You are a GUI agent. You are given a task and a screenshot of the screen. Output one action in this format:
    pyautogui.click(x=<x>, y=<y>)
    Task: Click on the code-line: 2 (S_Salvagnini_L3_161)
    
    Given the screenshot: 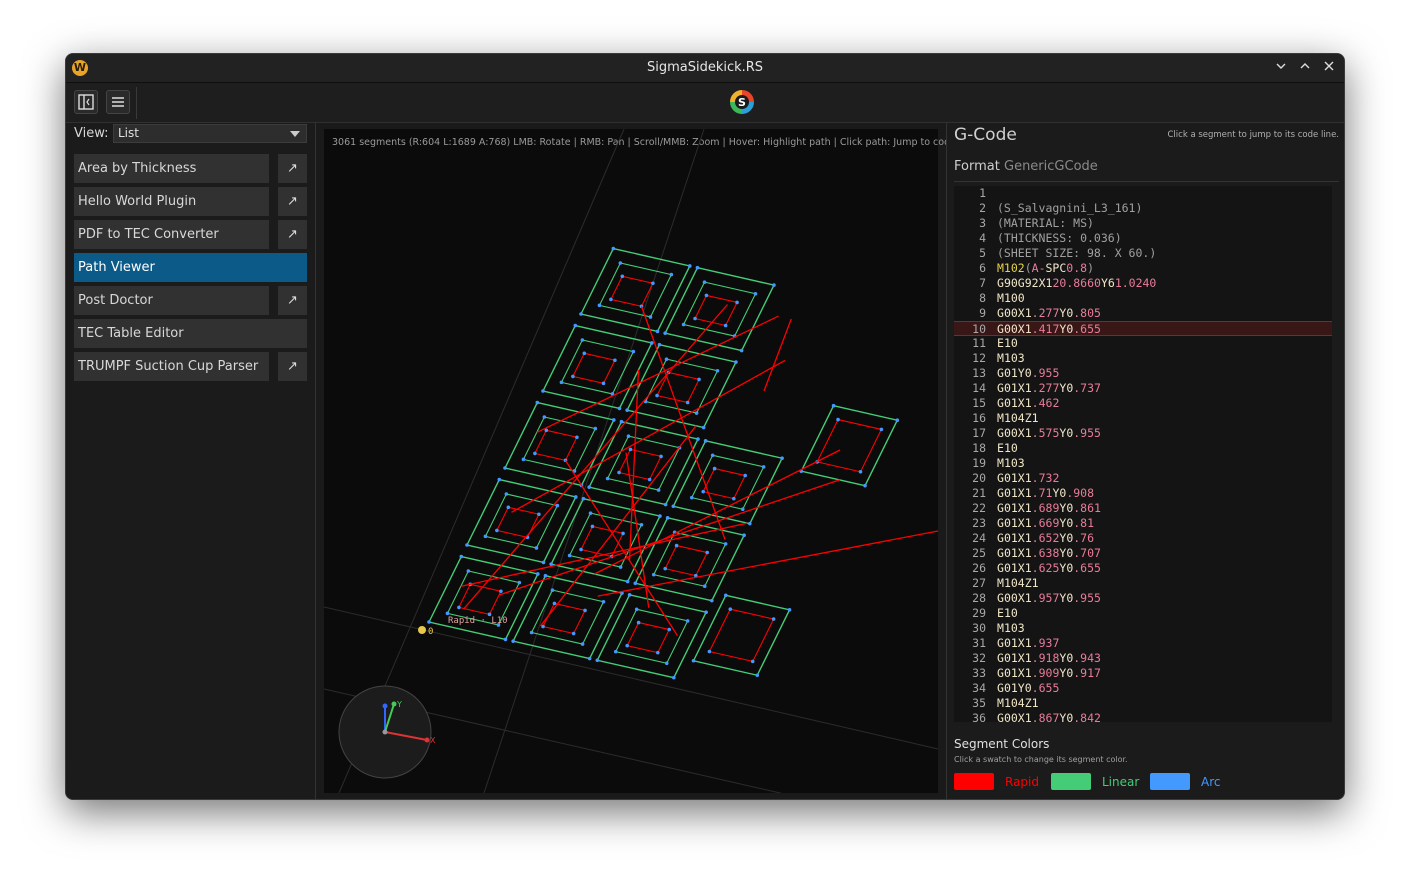 What is the action you would take?
    pyautogui.click(x=1143, y=208)
    